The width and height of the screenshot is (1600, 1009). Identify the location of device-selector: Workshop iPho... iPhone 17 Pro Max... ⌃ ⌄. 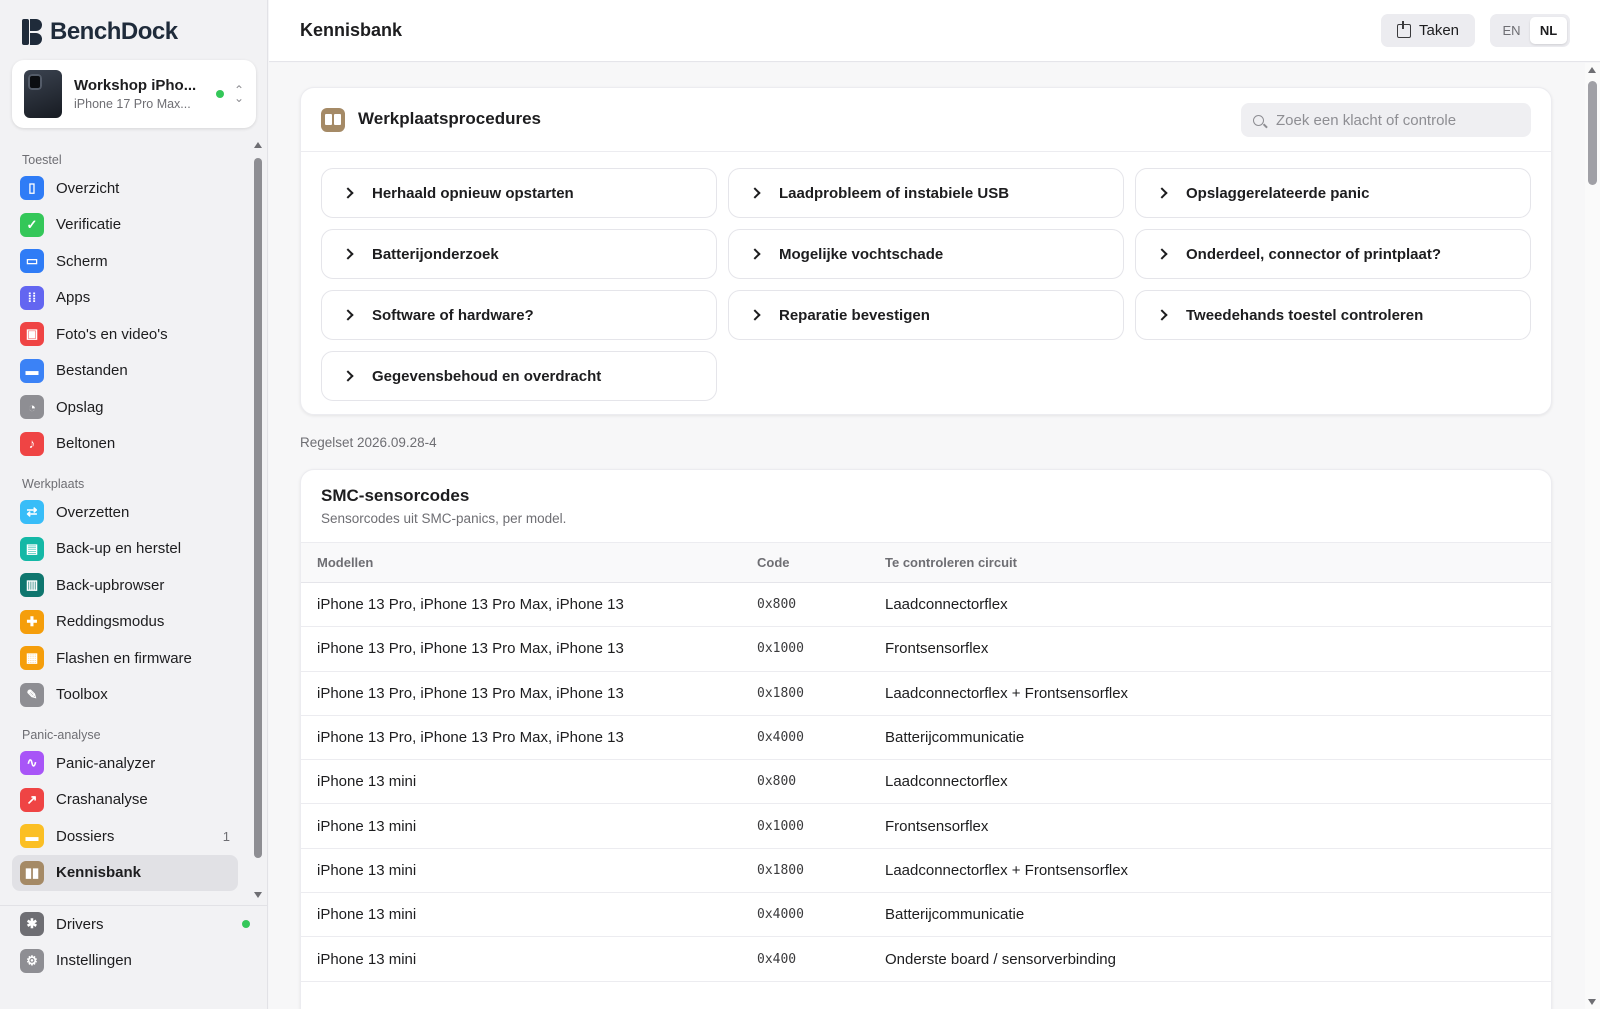
(134, 94).